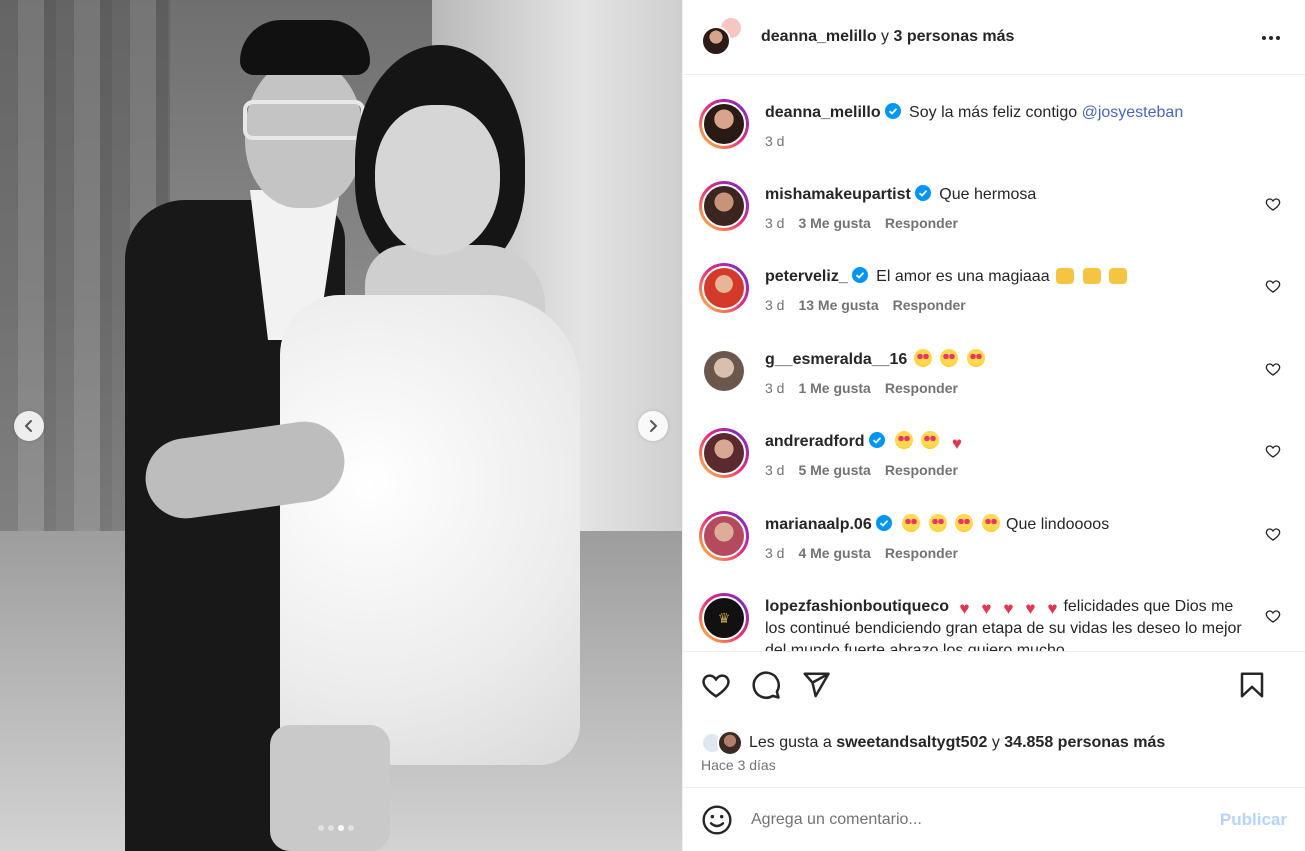 Image resolution: width=1305 pixels, height=851 pixels. What do you see at coordinates (816, 685) in the screenshot?
I see `share-icon` at bounding box center [816, 685].